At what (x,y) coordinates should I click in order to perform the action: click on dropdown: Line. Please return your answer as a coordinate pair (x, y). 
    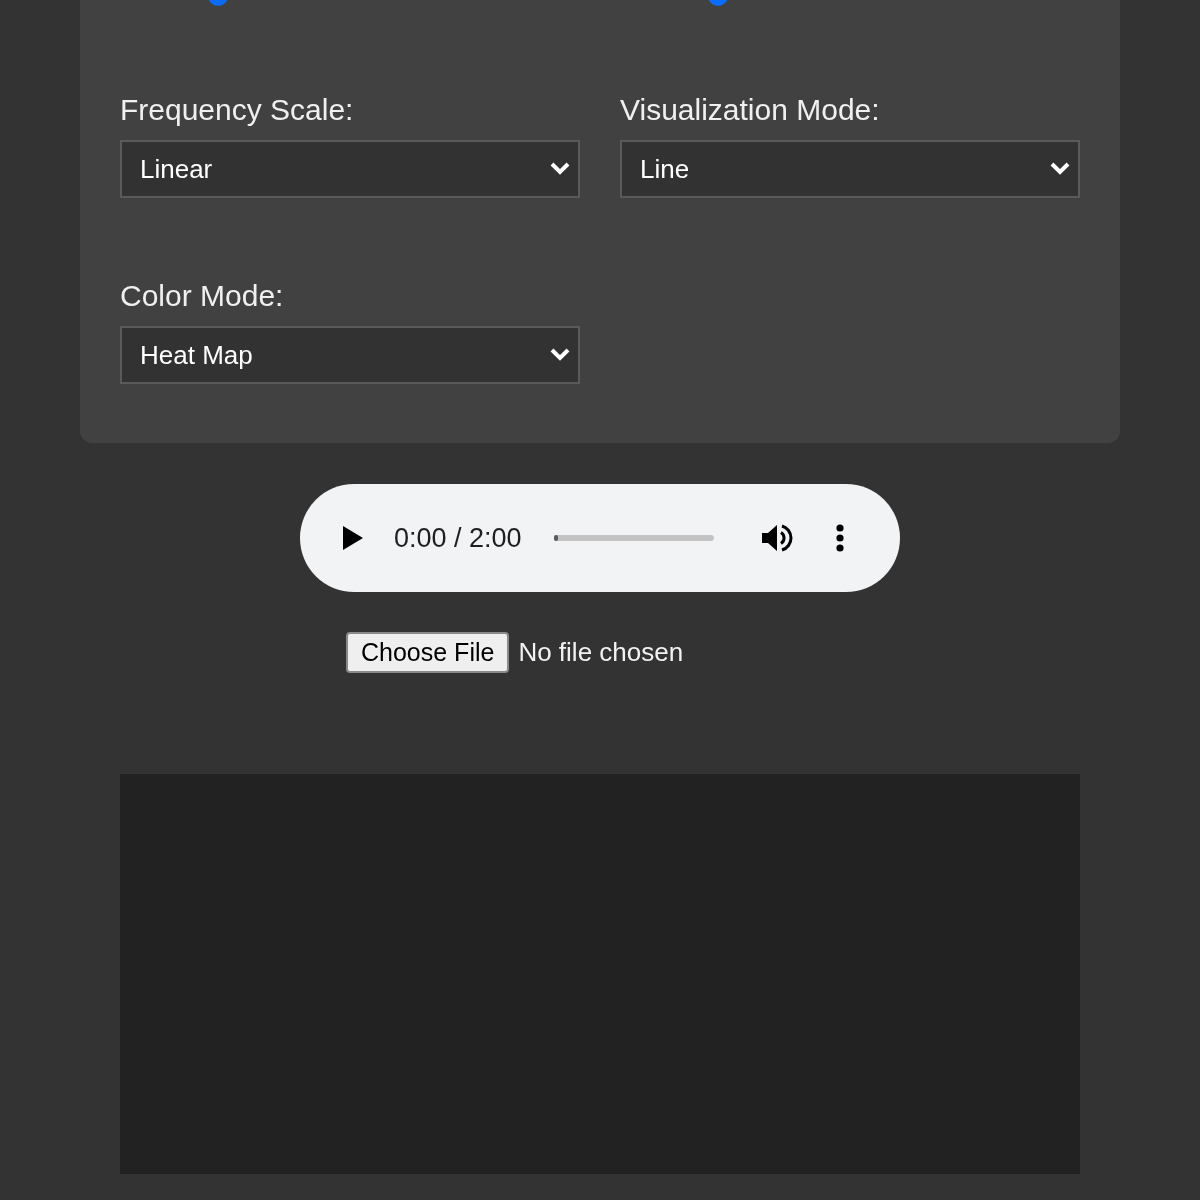
    Looking at the image, I should click on (850, 169).